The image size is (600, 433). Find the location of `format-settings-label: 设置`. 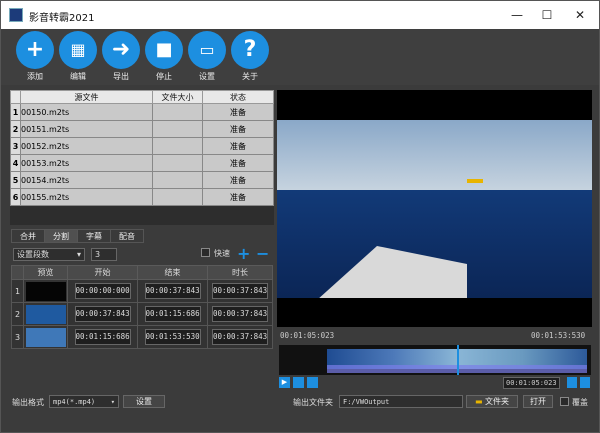

format-settings-label: 设置 is located at coordinates (144, 401).